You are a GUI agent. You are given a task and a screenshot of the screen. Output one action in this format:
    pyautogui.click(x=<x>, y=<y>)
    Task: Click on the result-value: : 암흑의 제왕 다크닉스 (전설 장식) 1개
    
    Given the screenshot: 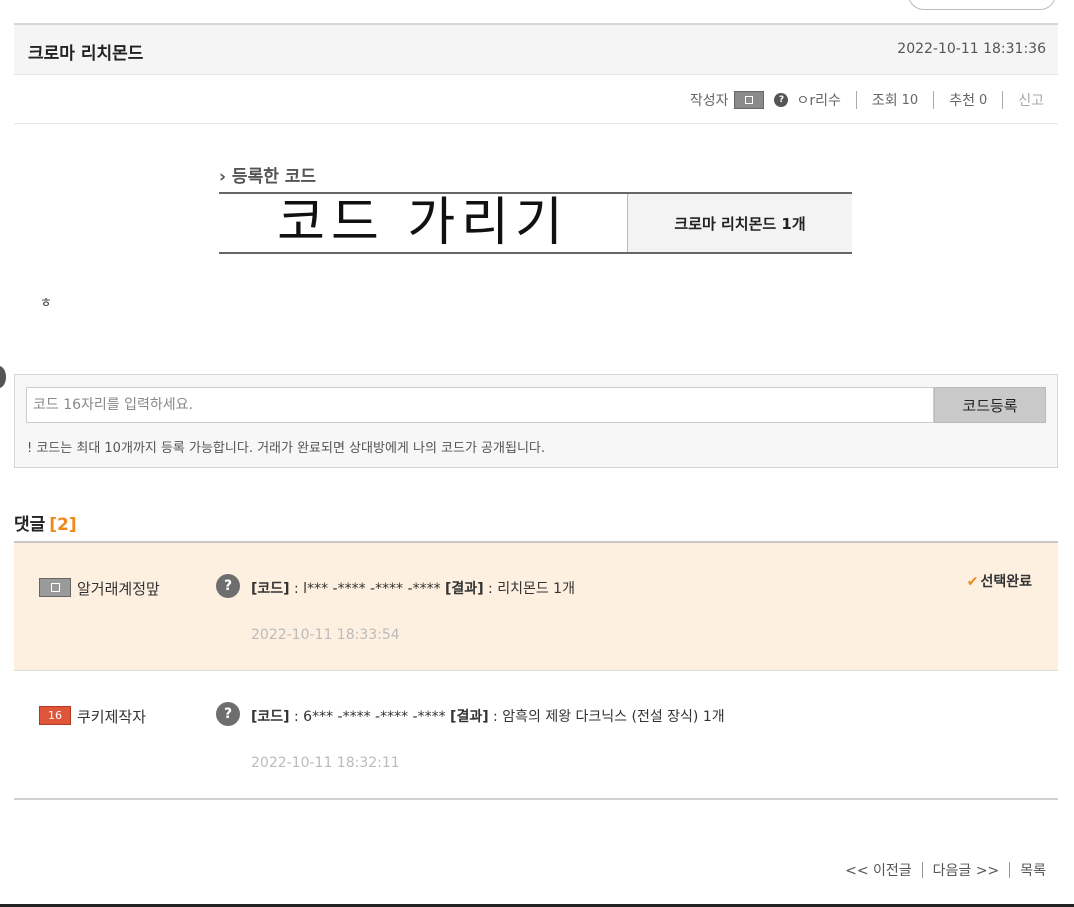 What is the action you would take?
    pyautogui.click(x=606, y=717)
    